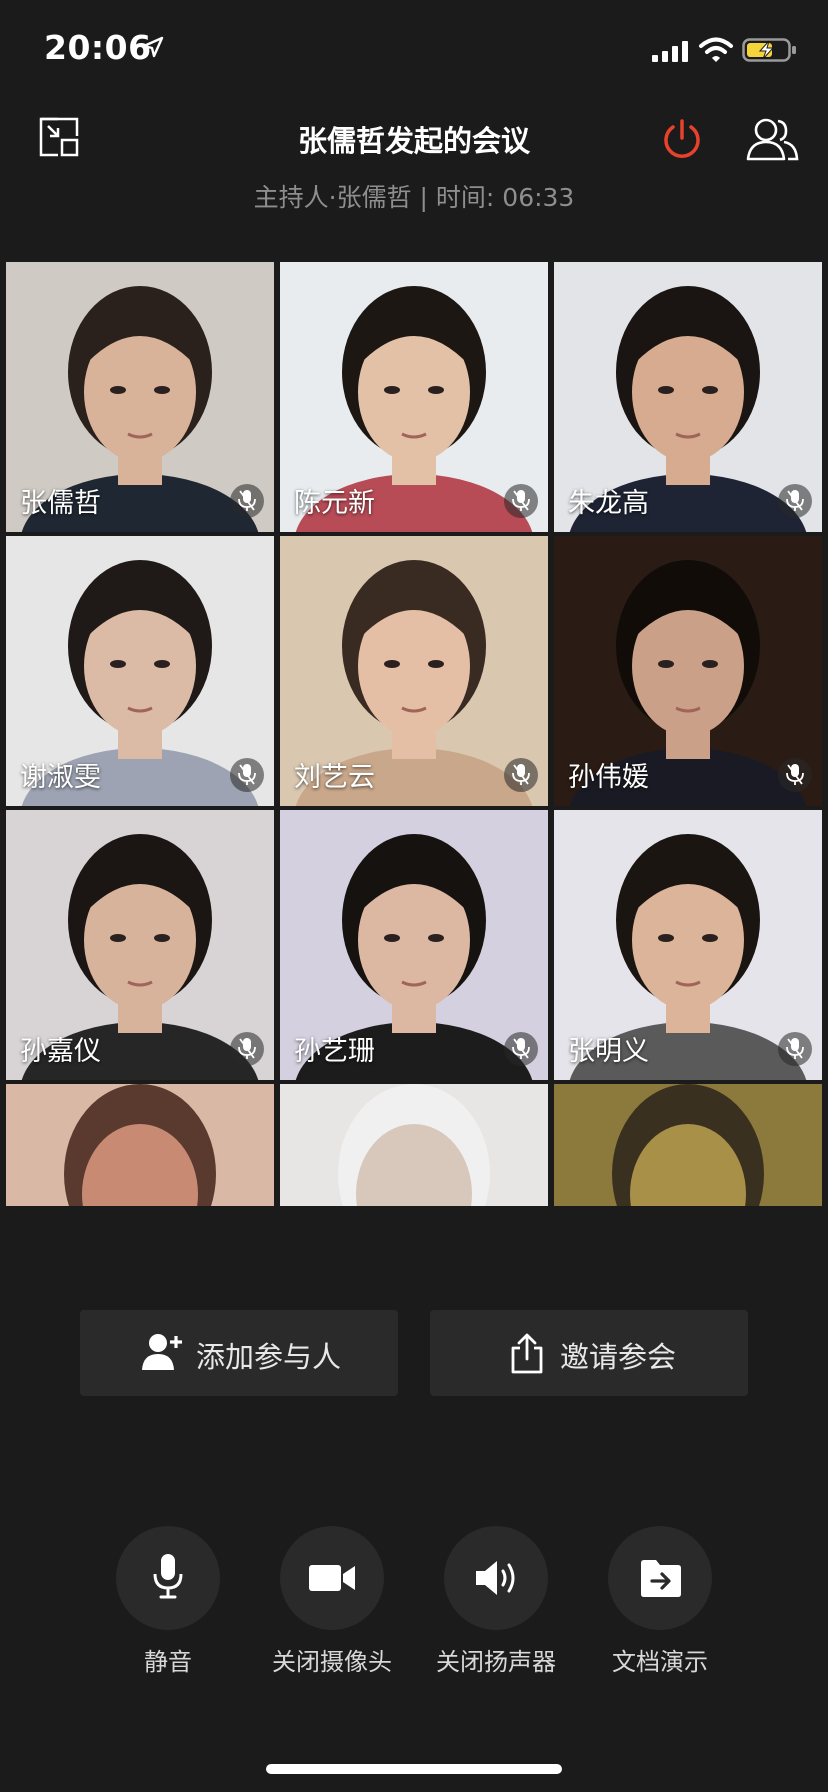  I want to click on status-time: 20:06, so click(98, 47).